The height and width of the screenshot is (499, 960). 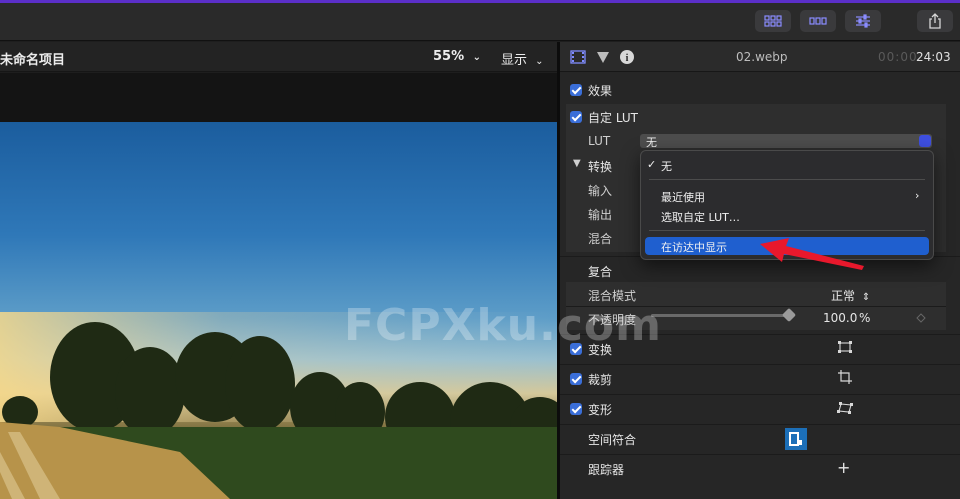 What do you see at coordinates (845, 408) in the screenshot?
I see `distort-onscreen-icon` at bounding box center [845, 408].